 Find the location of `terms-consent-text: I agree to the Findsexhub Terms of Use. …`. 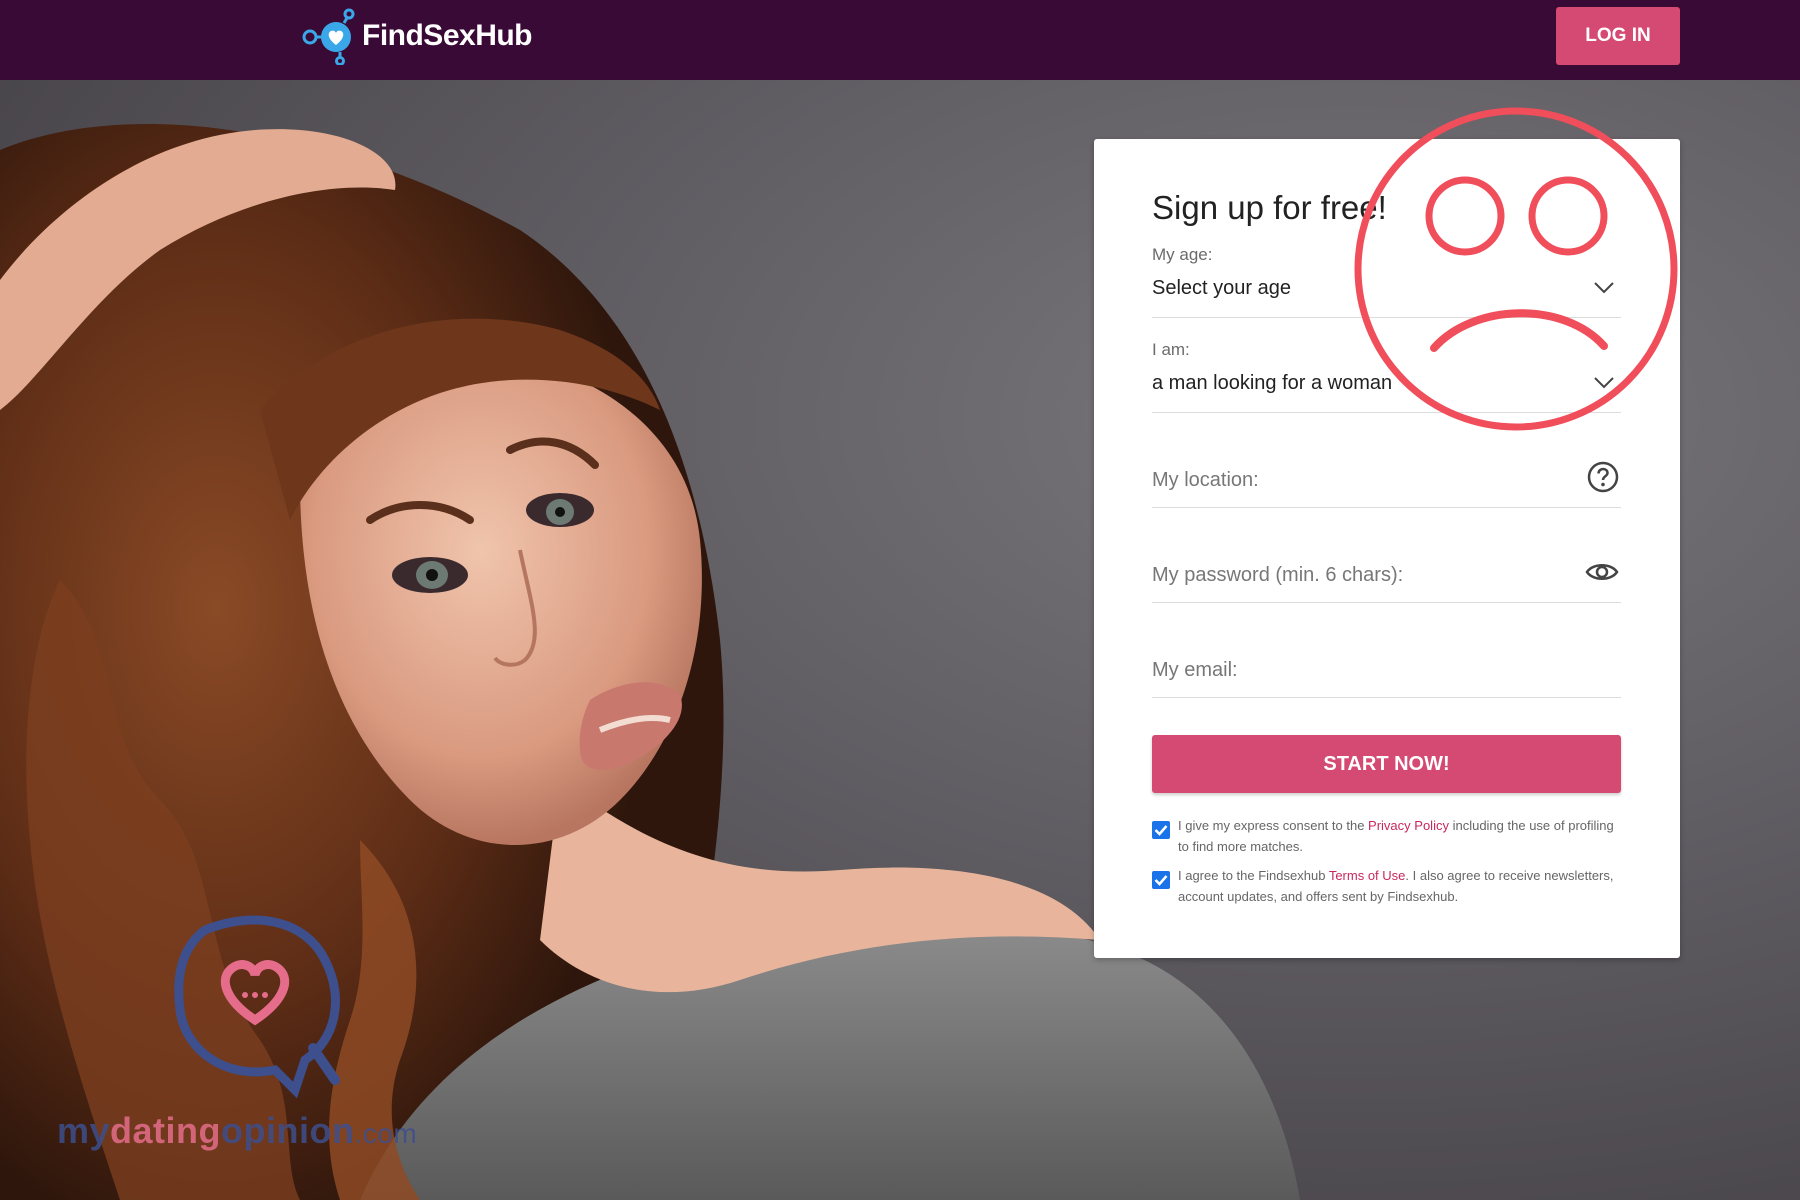

terms-consent-text: I agree to the Findsexhub Terms of Use. … is located at coordinates (1399, 886).